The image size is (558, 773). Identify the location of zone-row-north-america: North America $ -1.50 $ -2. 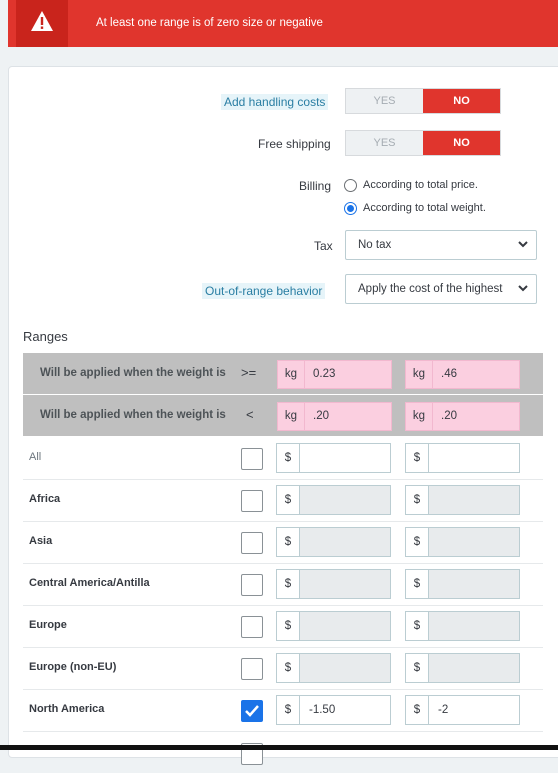
(283, 710).